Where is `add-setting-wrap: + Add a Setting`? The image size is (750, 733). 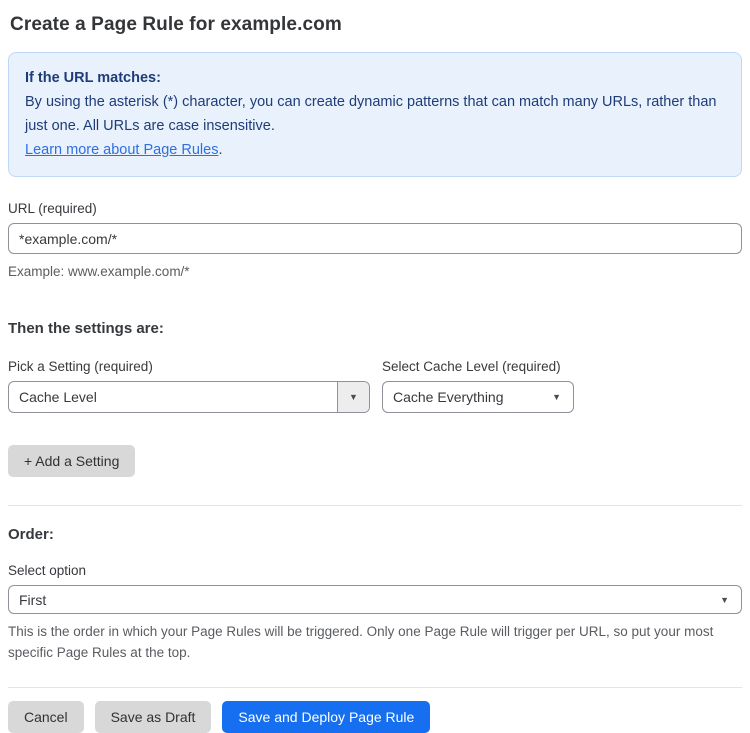
add-setting-wrap: + Add a Setting is located at coordinates (375, 461).